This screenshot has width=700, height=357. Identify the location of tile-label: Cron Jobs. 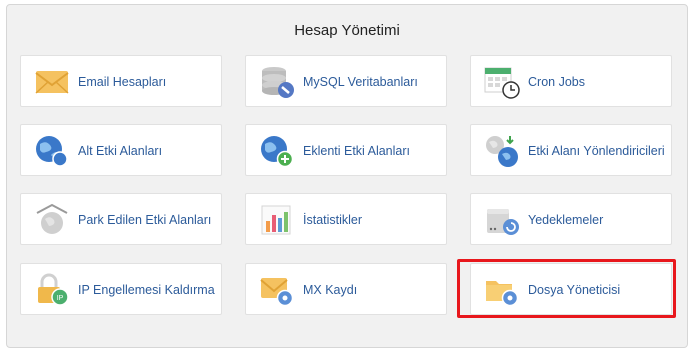
(556, 82).